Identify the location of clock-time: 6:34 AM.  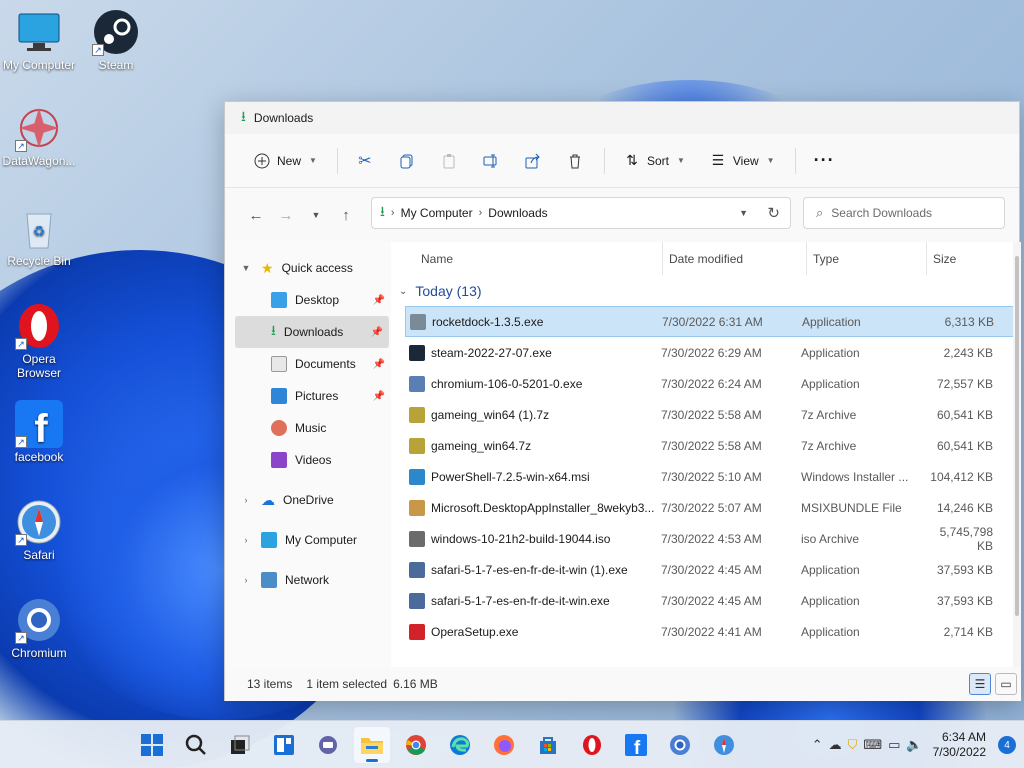
(963, 737).